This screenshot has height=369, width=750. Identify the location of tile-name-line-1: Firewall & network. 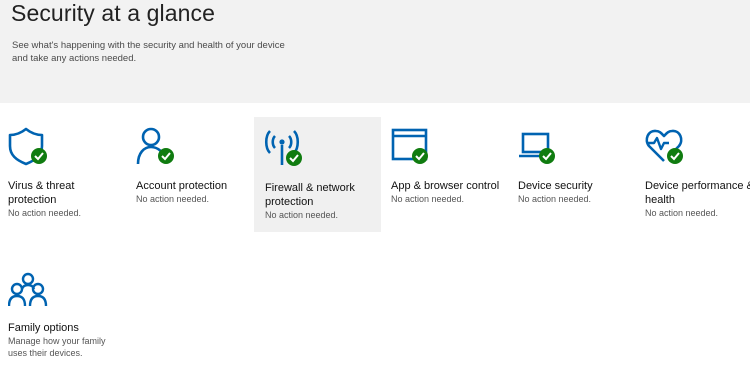
(310, 188).